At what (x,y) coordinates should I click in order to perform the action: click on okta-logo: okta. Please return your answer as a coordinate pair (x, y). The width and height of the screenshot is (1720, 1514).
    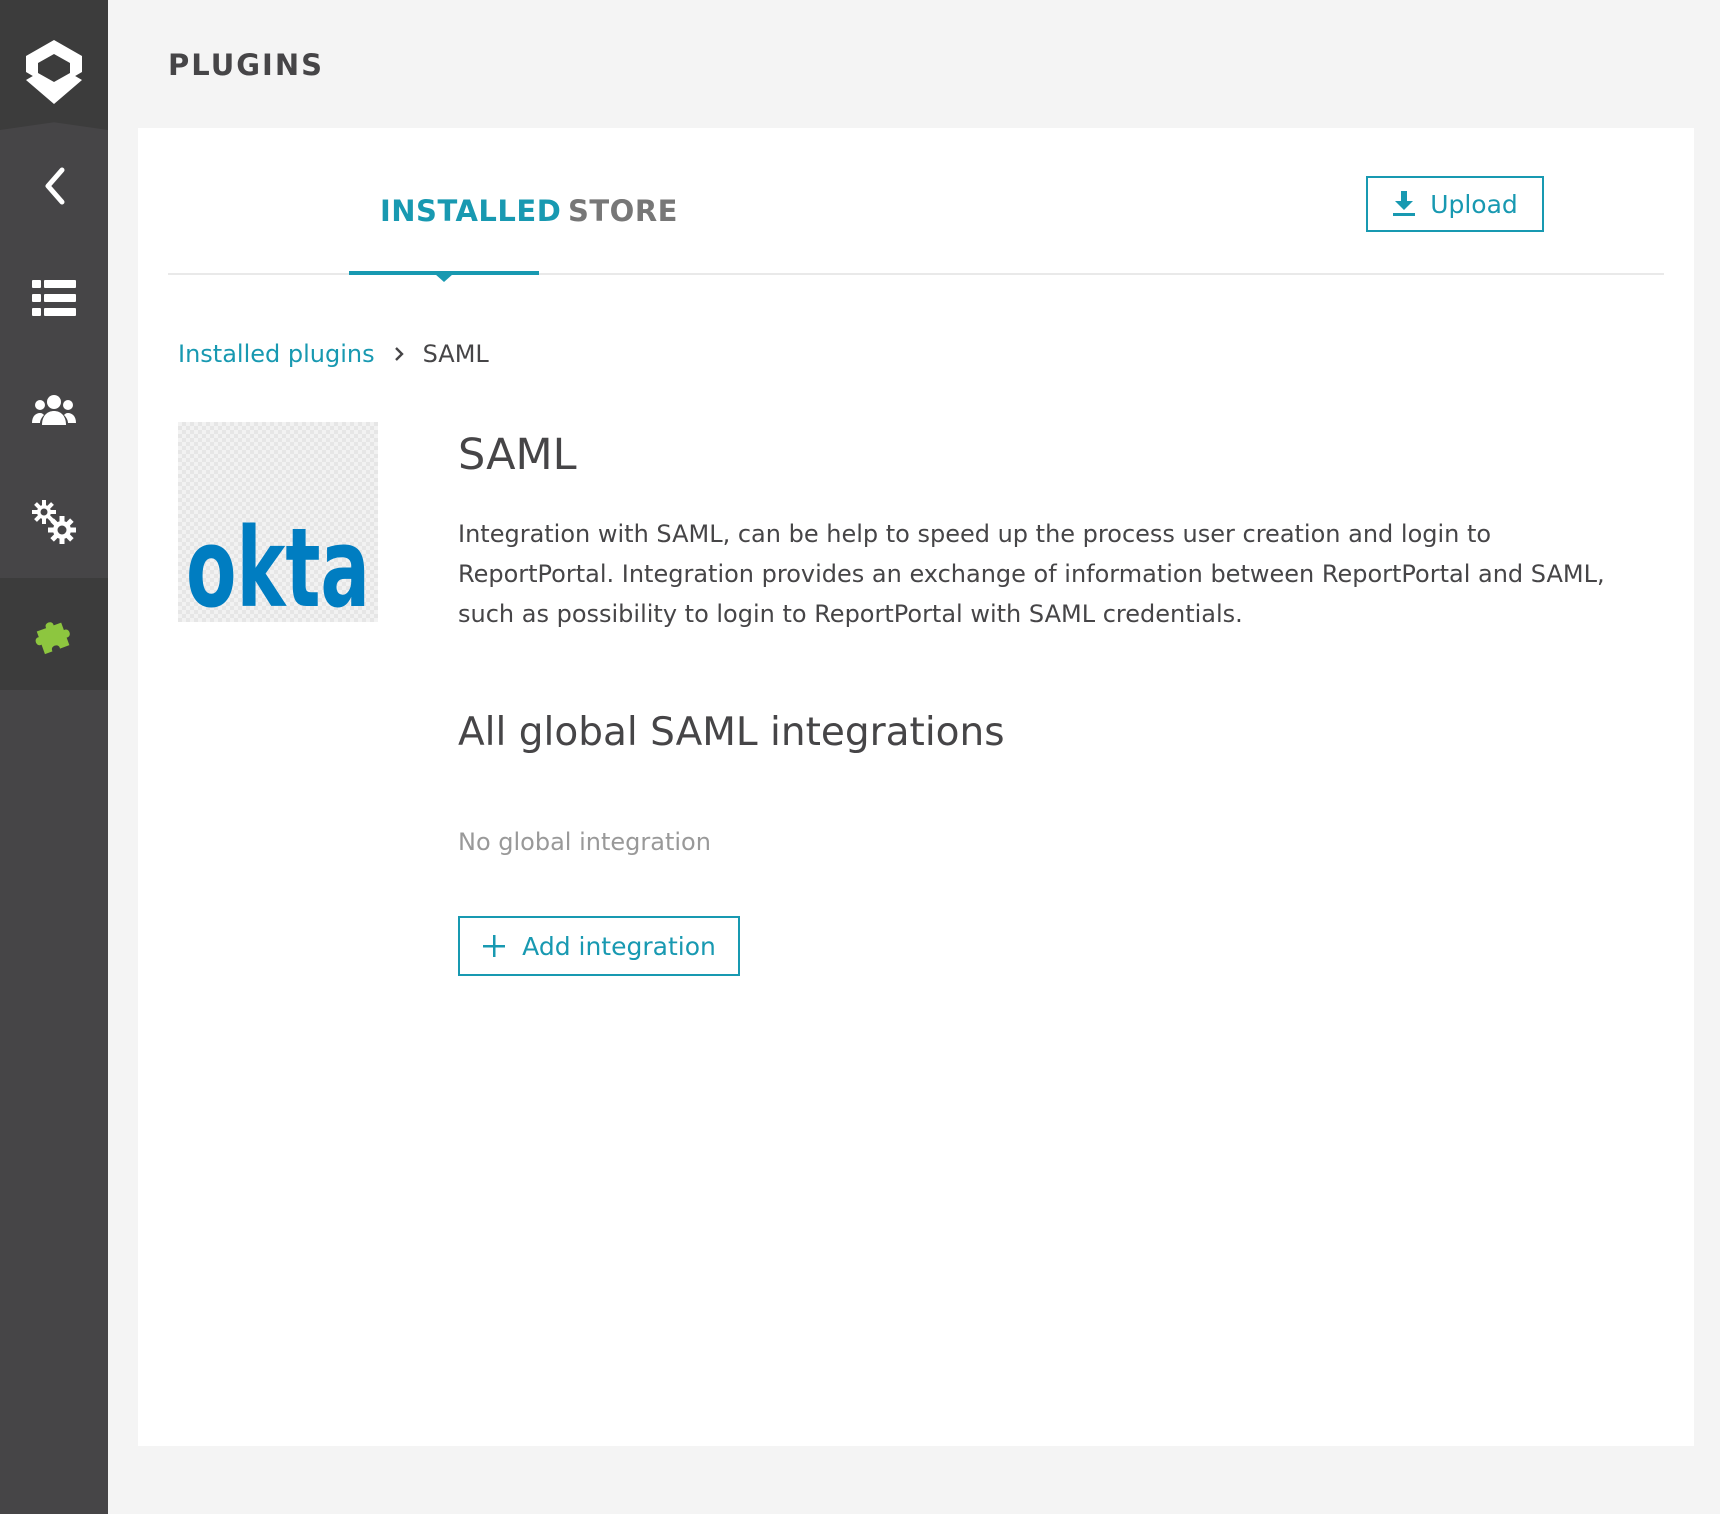
    Looking at the image, I should click on (278, 527).